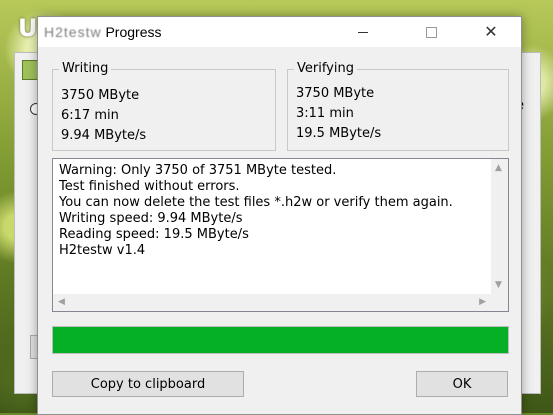 The width and height of the screenshot is (553, 415). What do you see at coordinates (90, 115) in the screenshot?
I see `writing-time: 6:17 min` at bounding box center [90, 115].